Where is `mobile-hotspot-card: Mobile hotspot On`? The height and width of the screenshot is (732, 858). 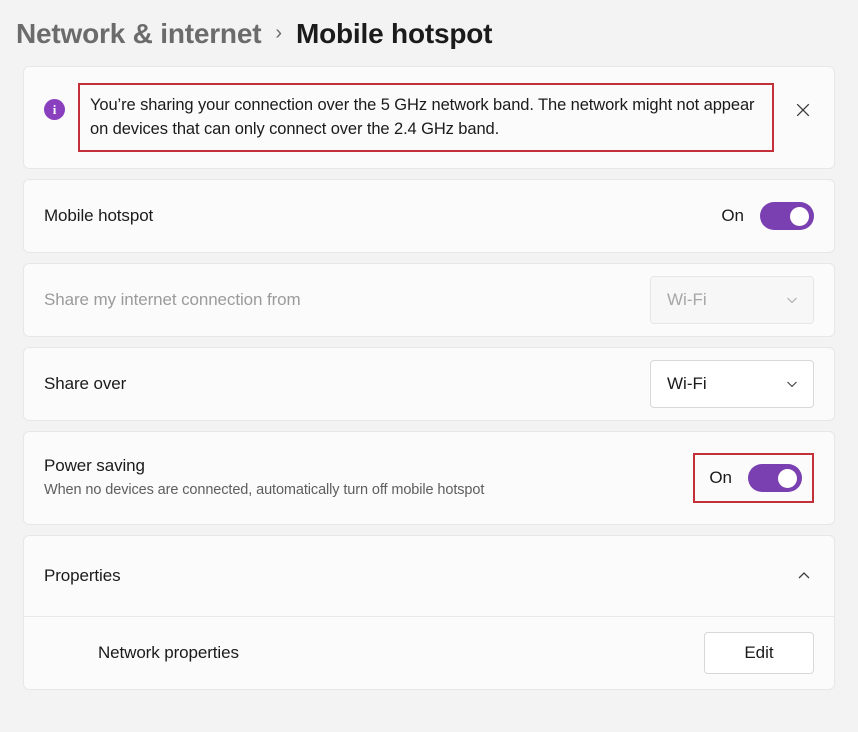
mobile-hotspot-card: Mobile hotspot On is located at coordinates (429, 216).